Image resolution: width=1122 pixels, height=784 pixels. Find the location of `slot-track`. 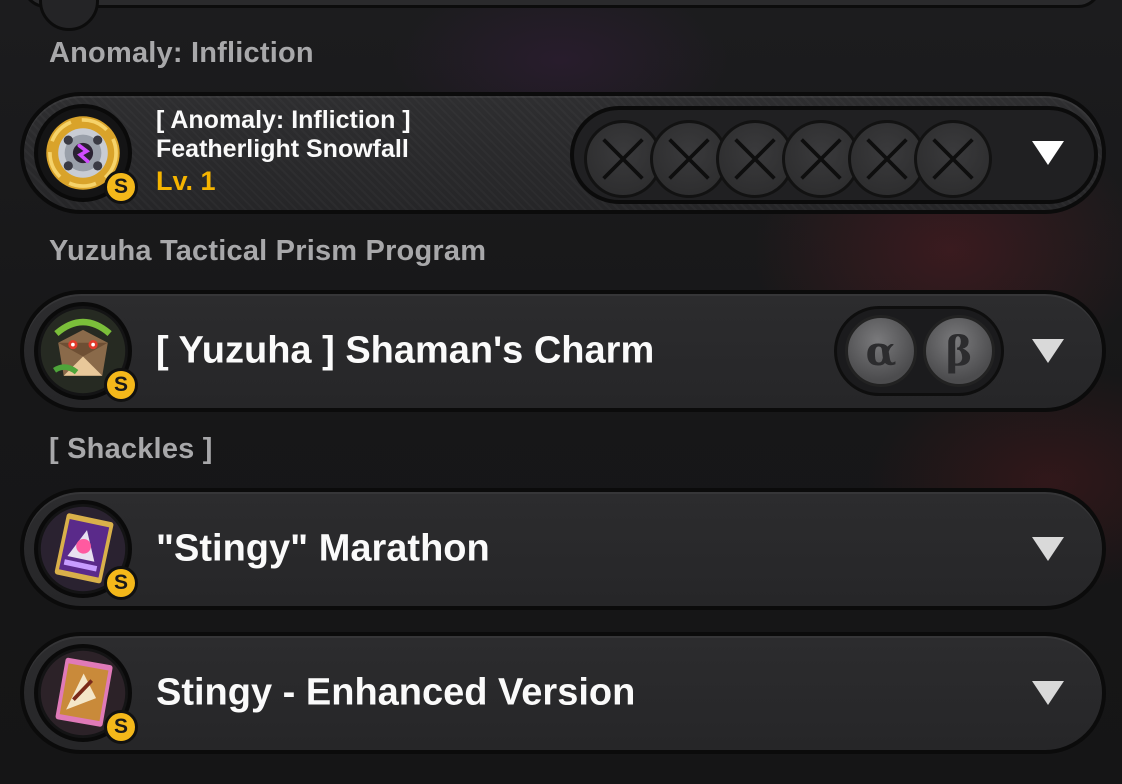

slot-track is located at coordinates (834, 155).